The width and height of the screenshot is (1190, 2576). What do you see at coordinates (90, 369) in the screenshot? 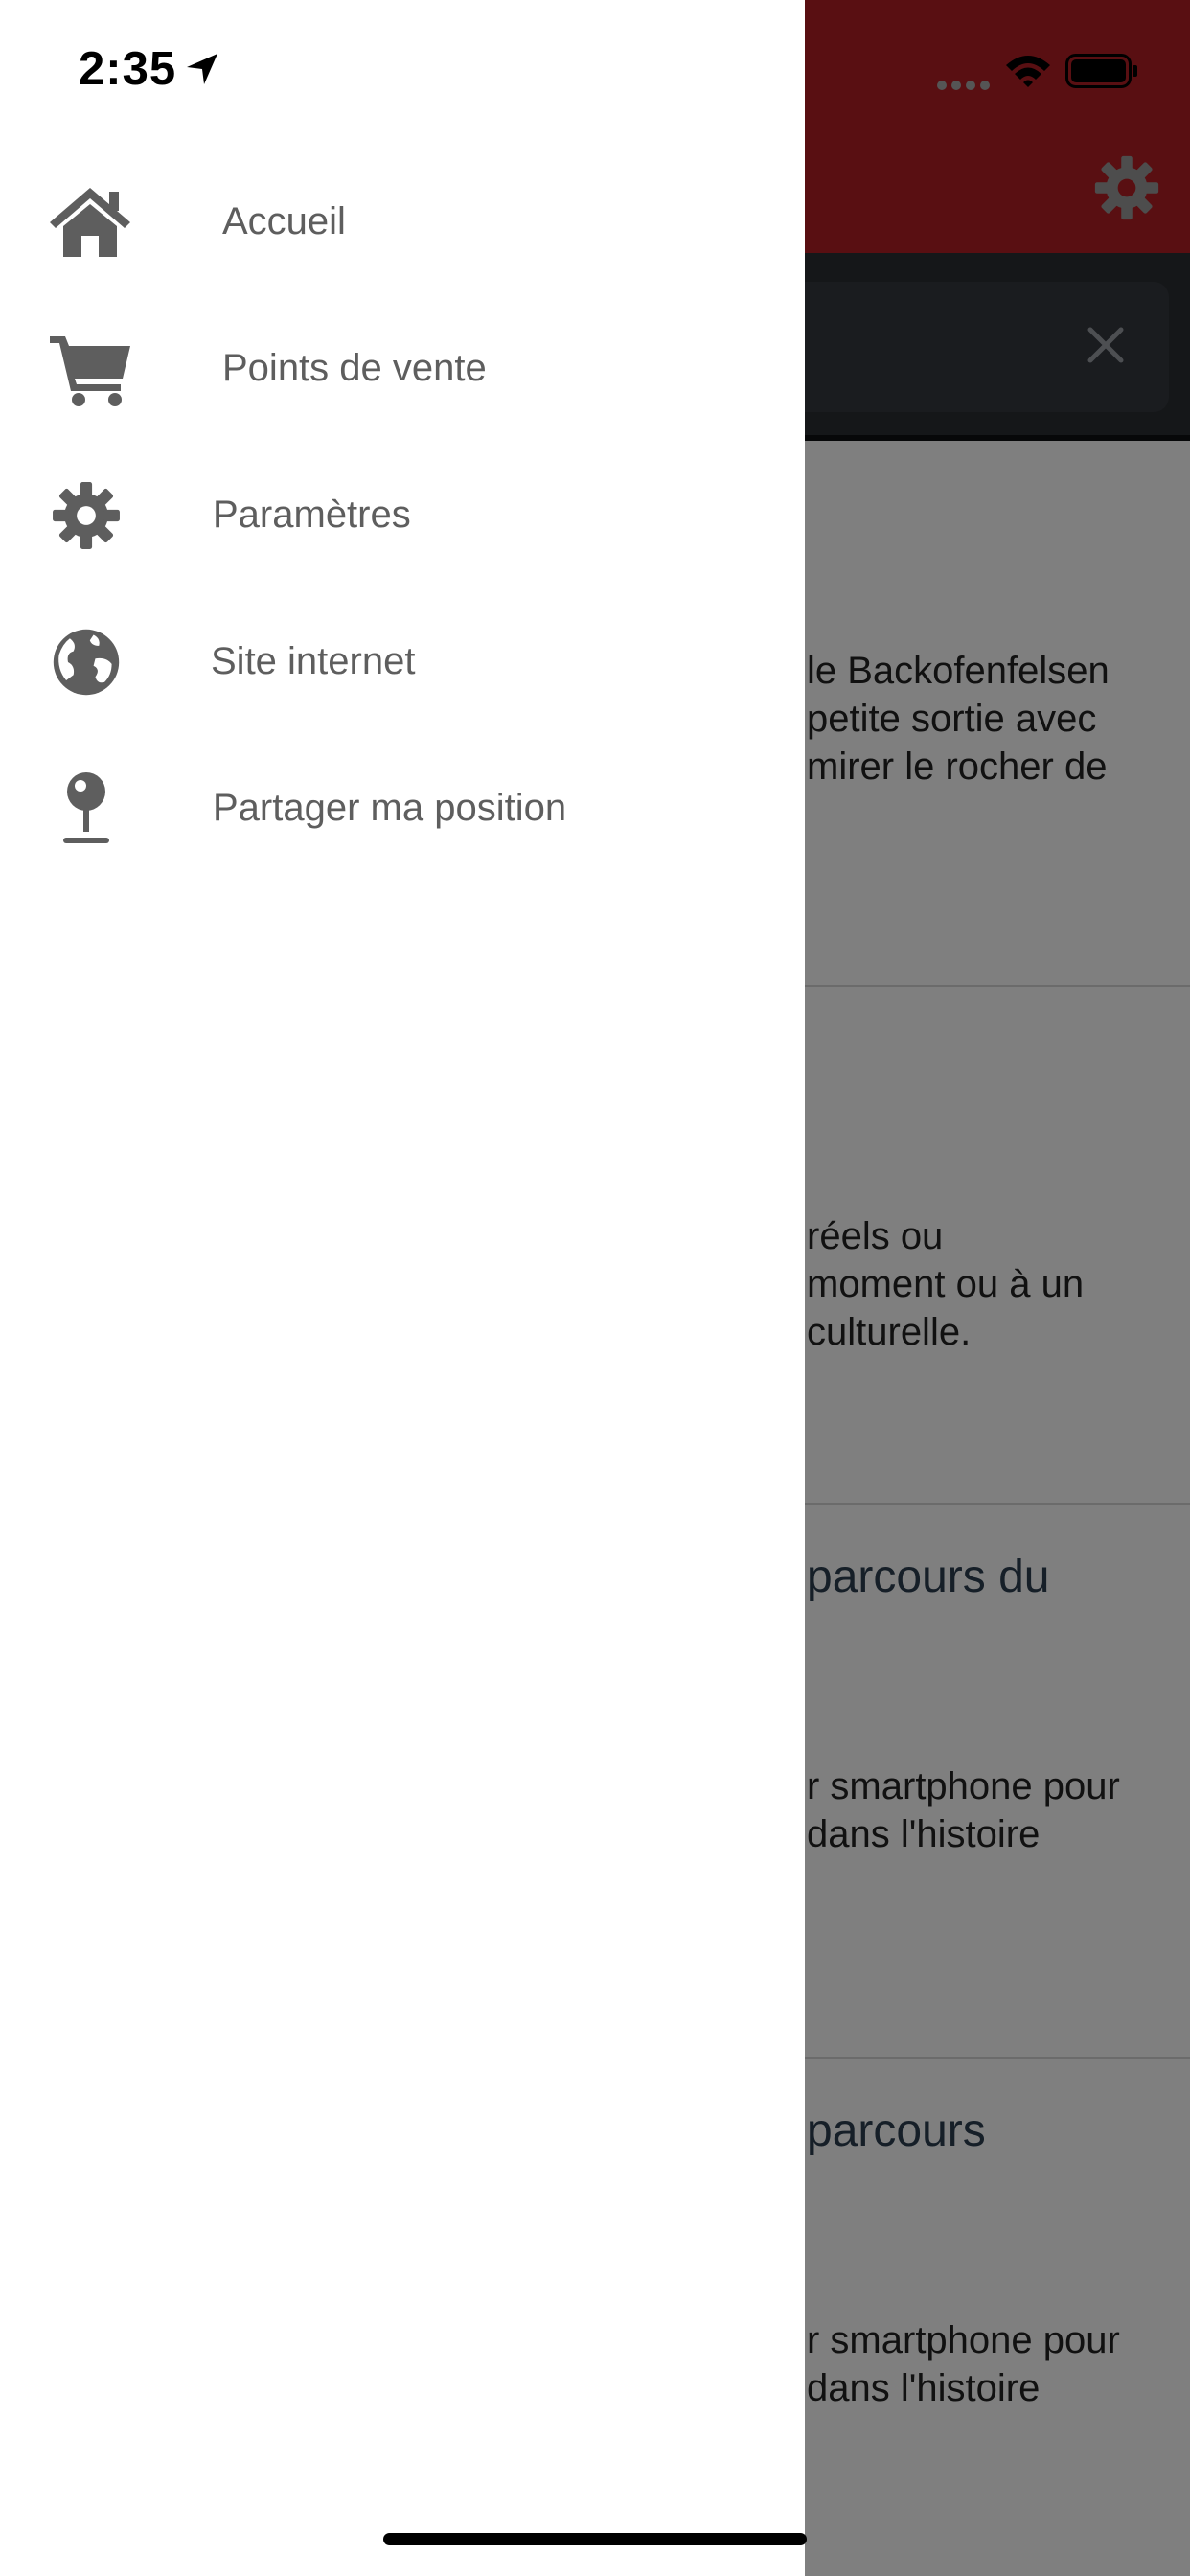
I see `cart-icon` at bounding box center [90, 369].